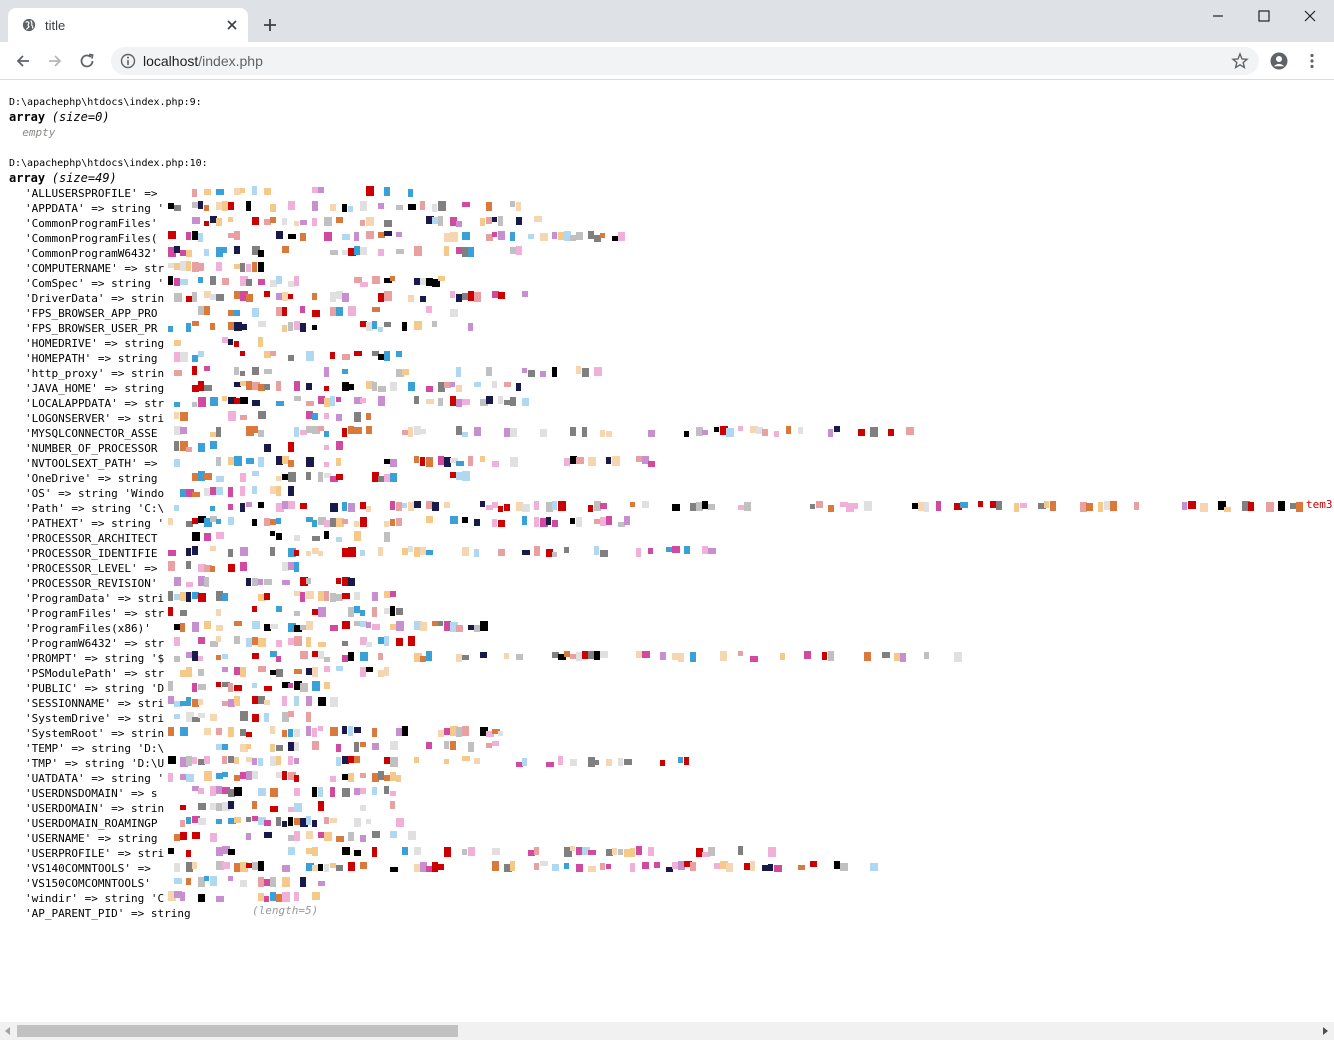 This screenshot has height=1040, width=1334. What do you see at coordinates (23, 61) in the screenshot?
I see `back-arrow-icon` at bounding box center [23, 61].